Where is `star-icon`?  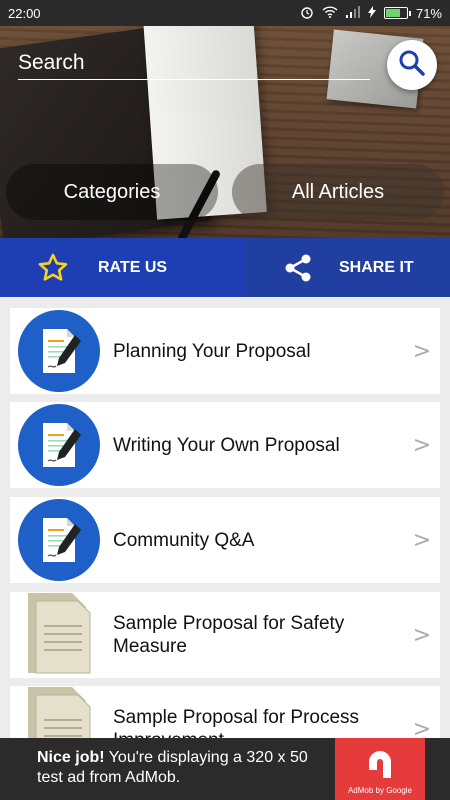
star-icon is located at coordinates (53, 268).